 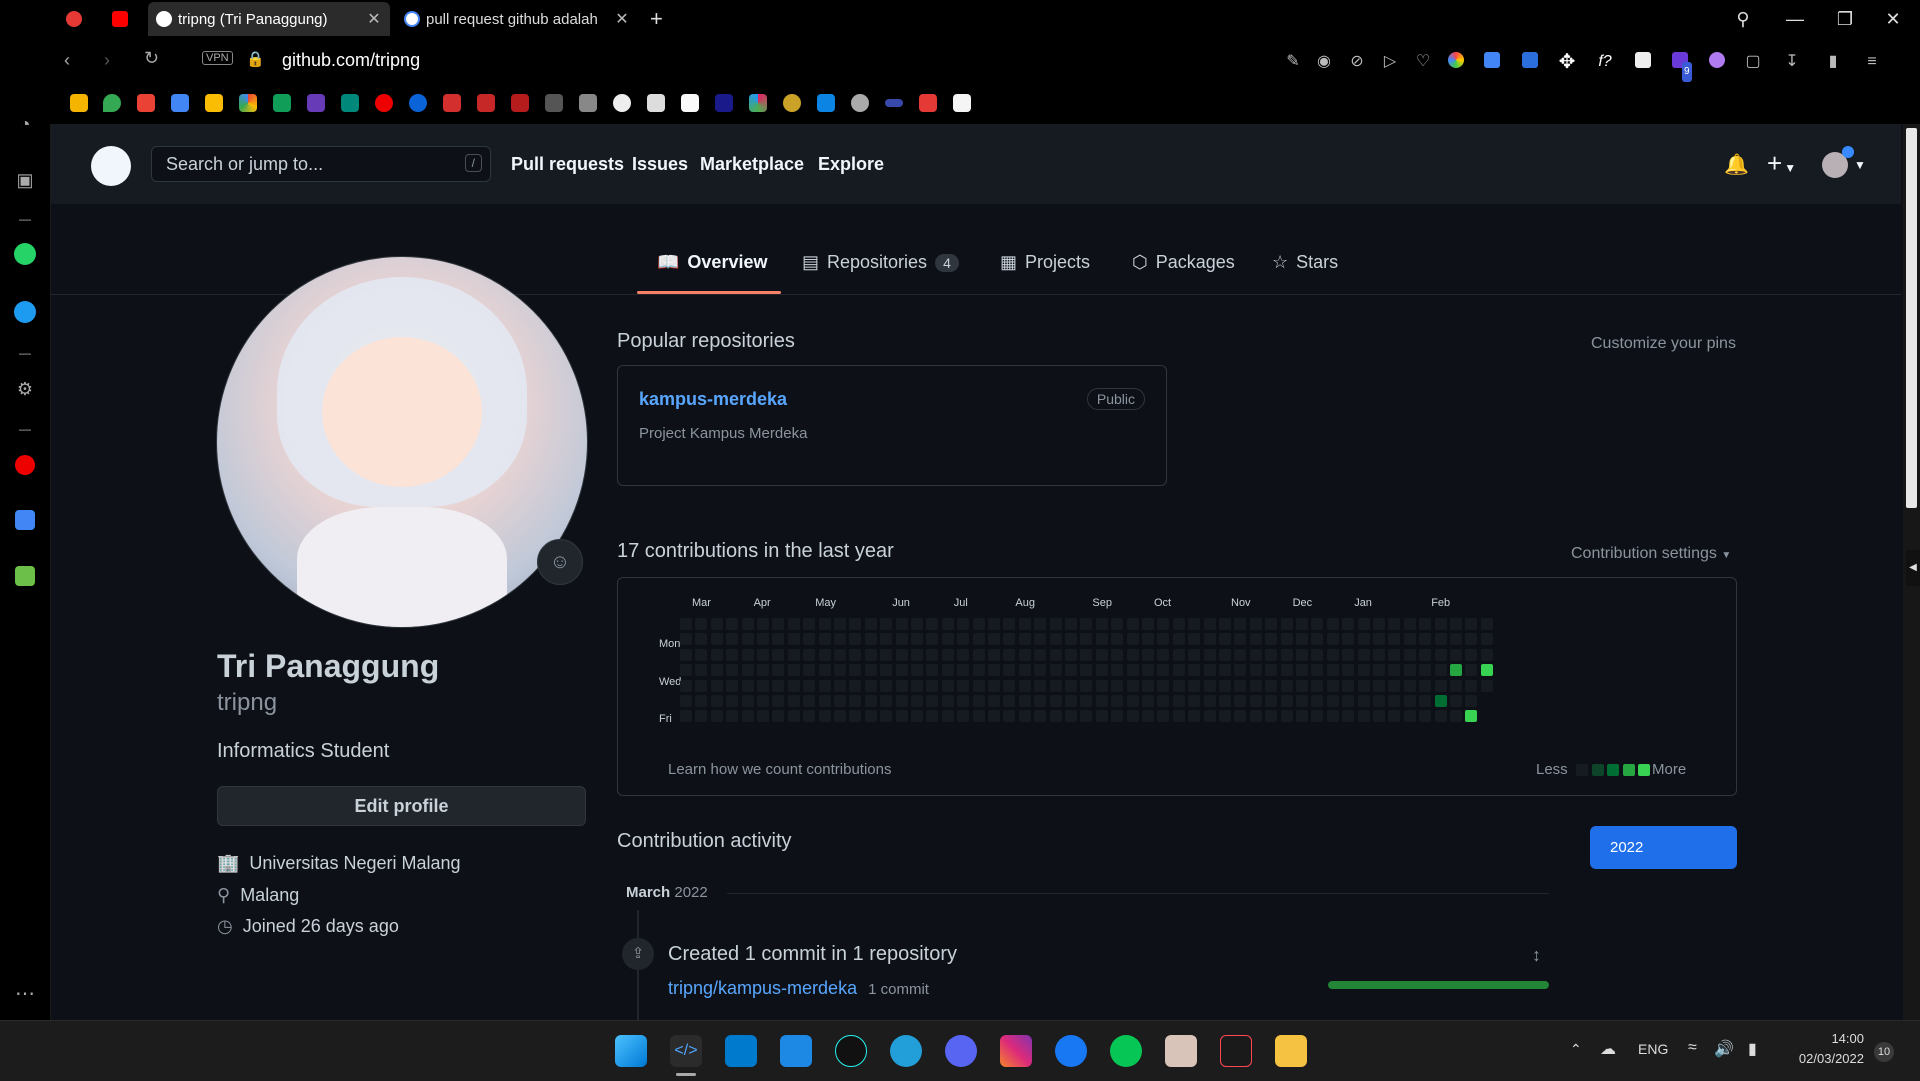 What do you see at coordinates (656, 103) in the screenshot?
I see `codepen-bookmark-icon` at bounding box center [656, 103].